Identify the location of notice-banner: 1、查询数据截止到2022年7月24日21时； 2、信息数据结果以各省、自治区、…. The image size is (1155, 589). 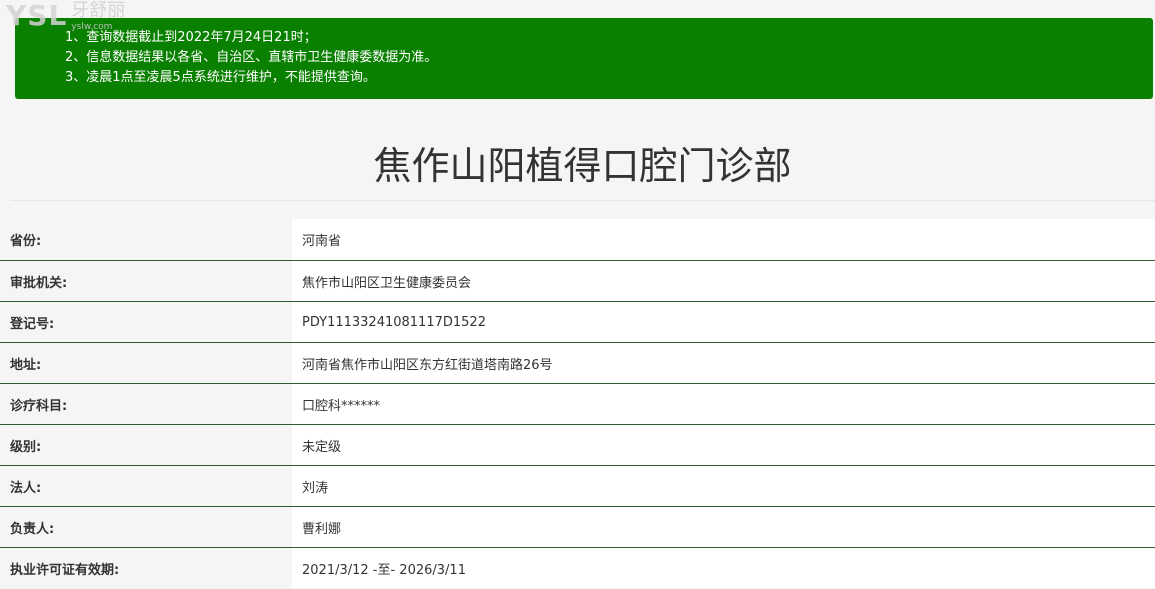
(584, 58).